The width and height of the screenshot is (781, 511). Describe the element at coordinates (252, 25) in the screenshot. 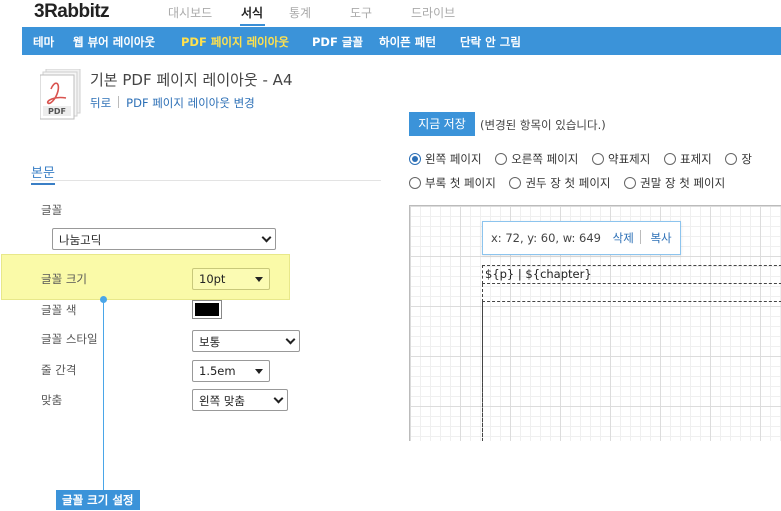

I see `active-nav-underline` at that location.